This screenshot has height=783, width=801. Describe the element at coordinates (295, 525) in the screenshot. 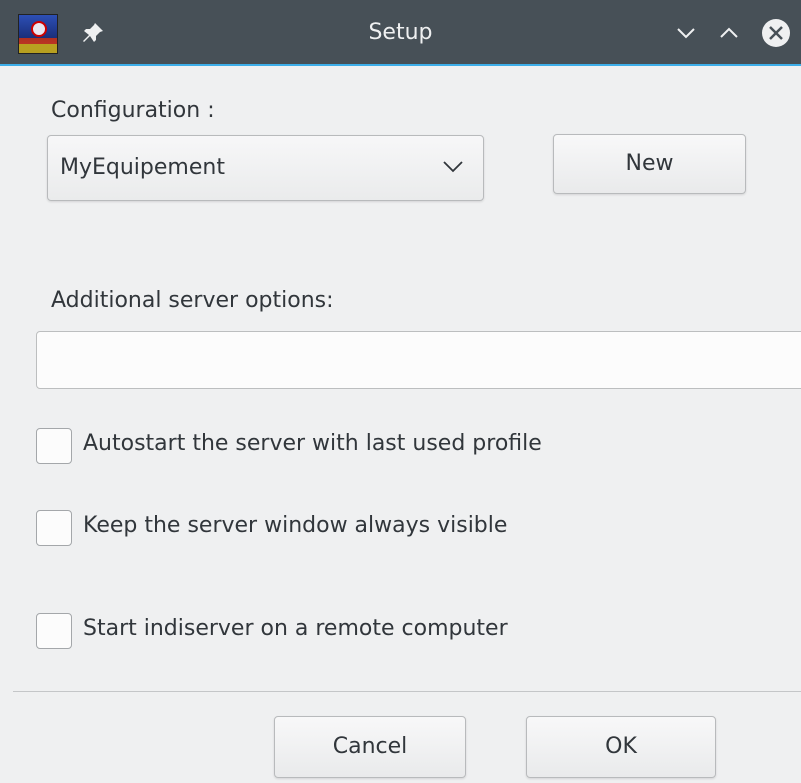

I see `keep-visible-checkbox-label: Keep the server window always visible` at that location.